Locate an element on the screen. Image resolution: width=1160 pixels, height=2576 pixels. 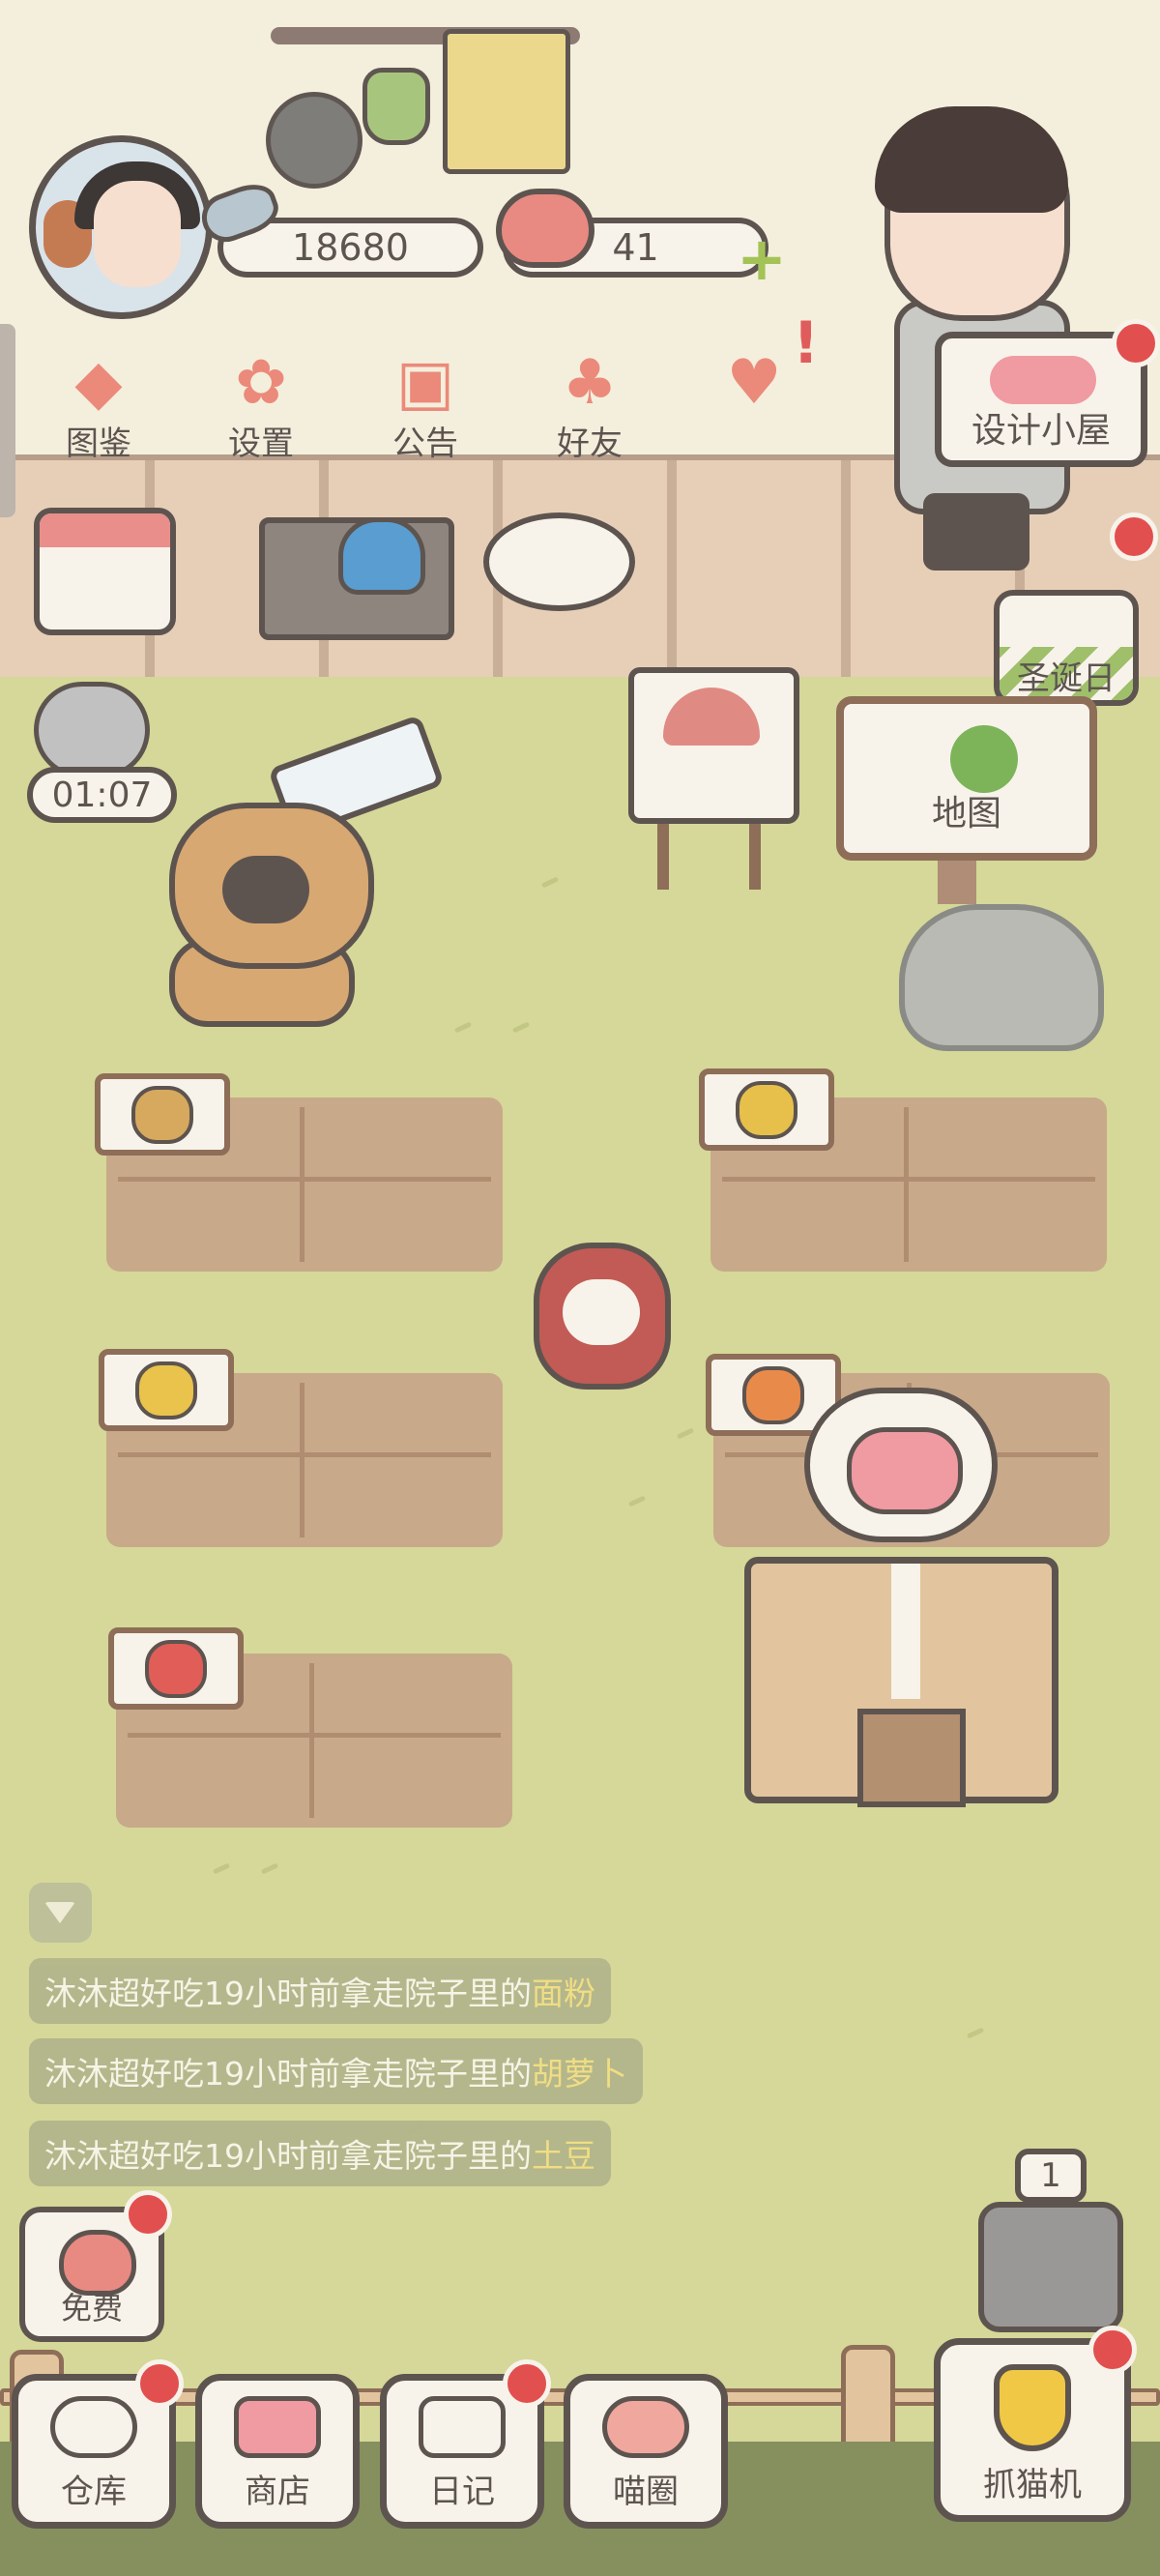
menu-friends: ♣ 好友 is located at coordinates (590, 405).